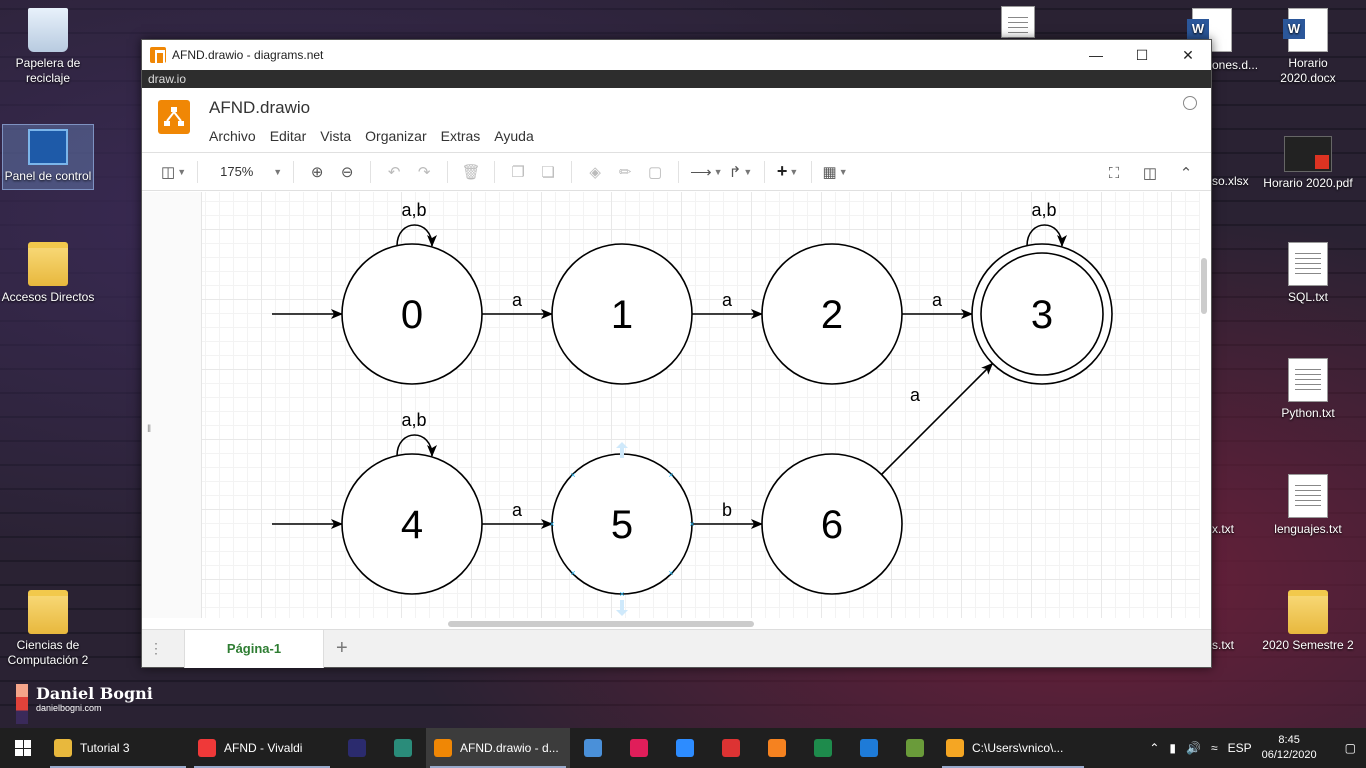 The height and width of the screenshot is (768, 1366). Describe the element at coordinates (622, 315) in the screenshot. I see `state-label-1: 1` at that location.